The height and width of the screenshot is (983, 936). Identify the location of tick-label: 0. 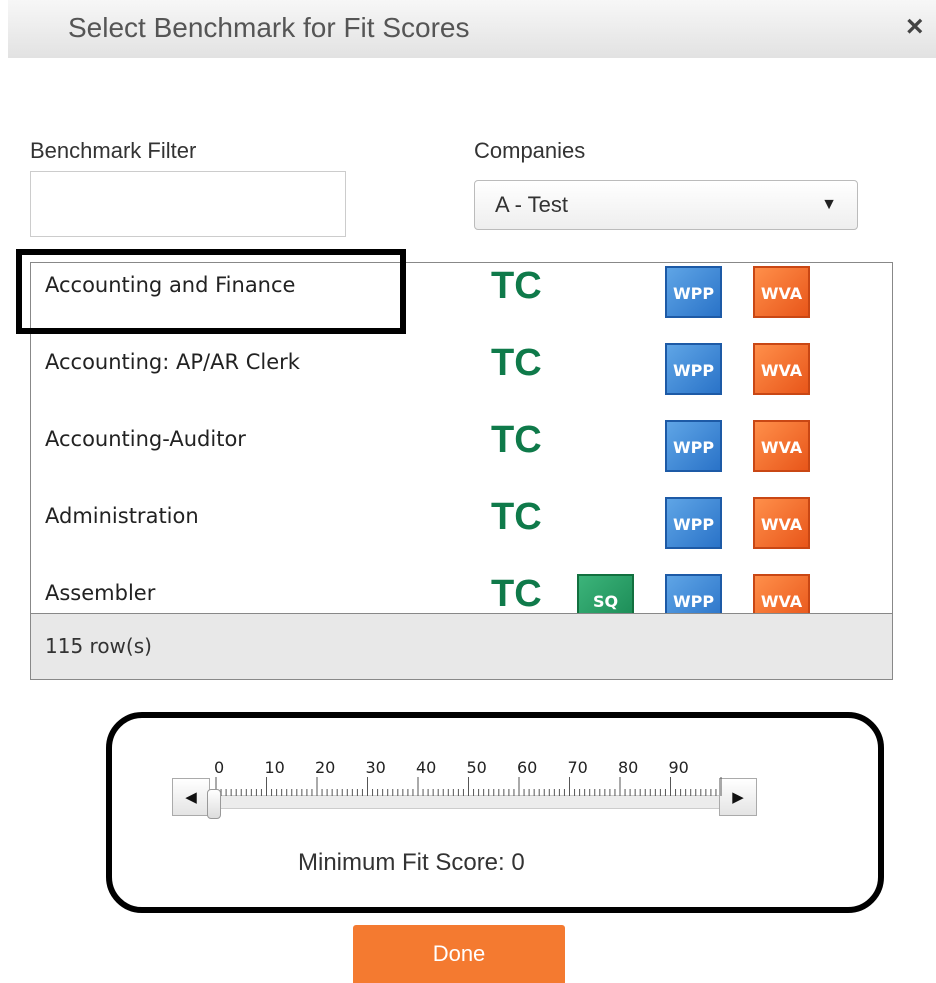
(219, 767).